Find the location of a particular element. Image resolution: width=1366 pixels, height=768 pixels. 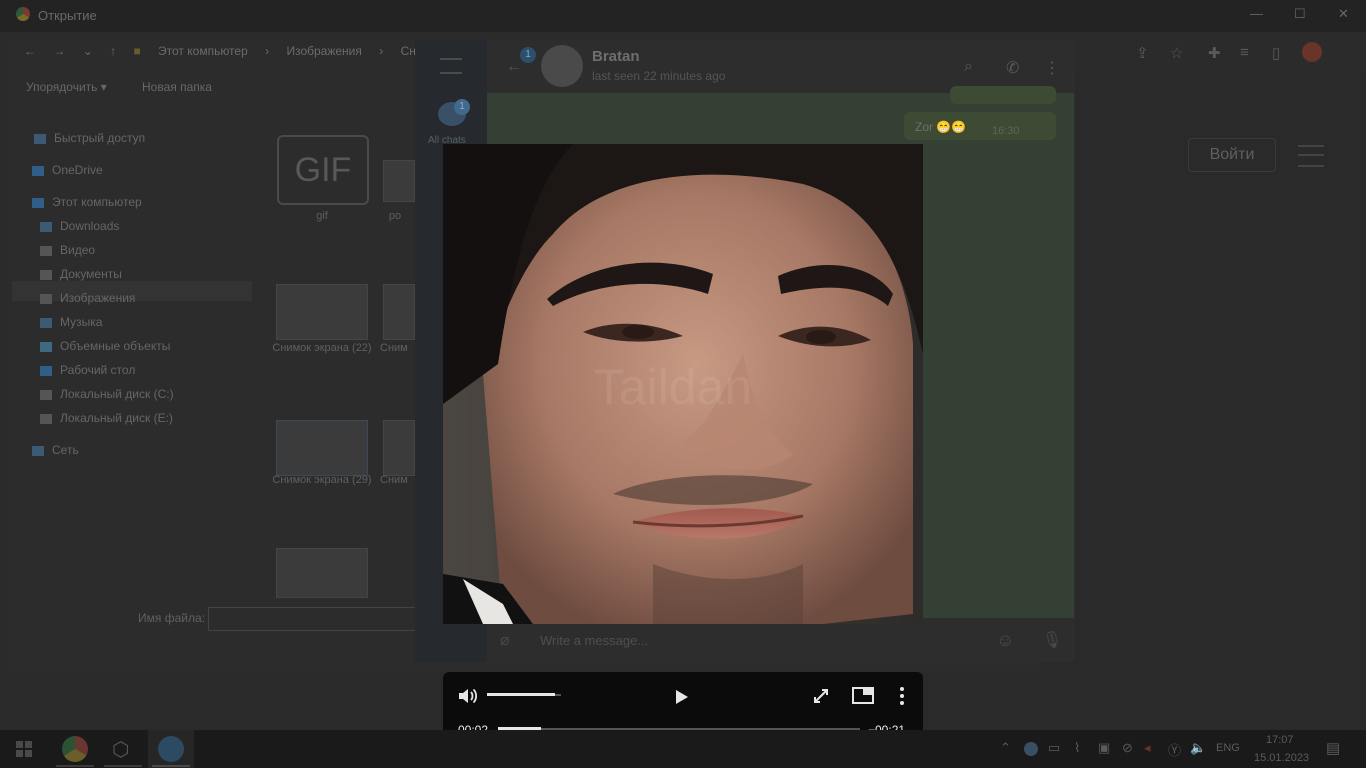

nav-item: Объемные объекты is located at coordinates (105, 346).